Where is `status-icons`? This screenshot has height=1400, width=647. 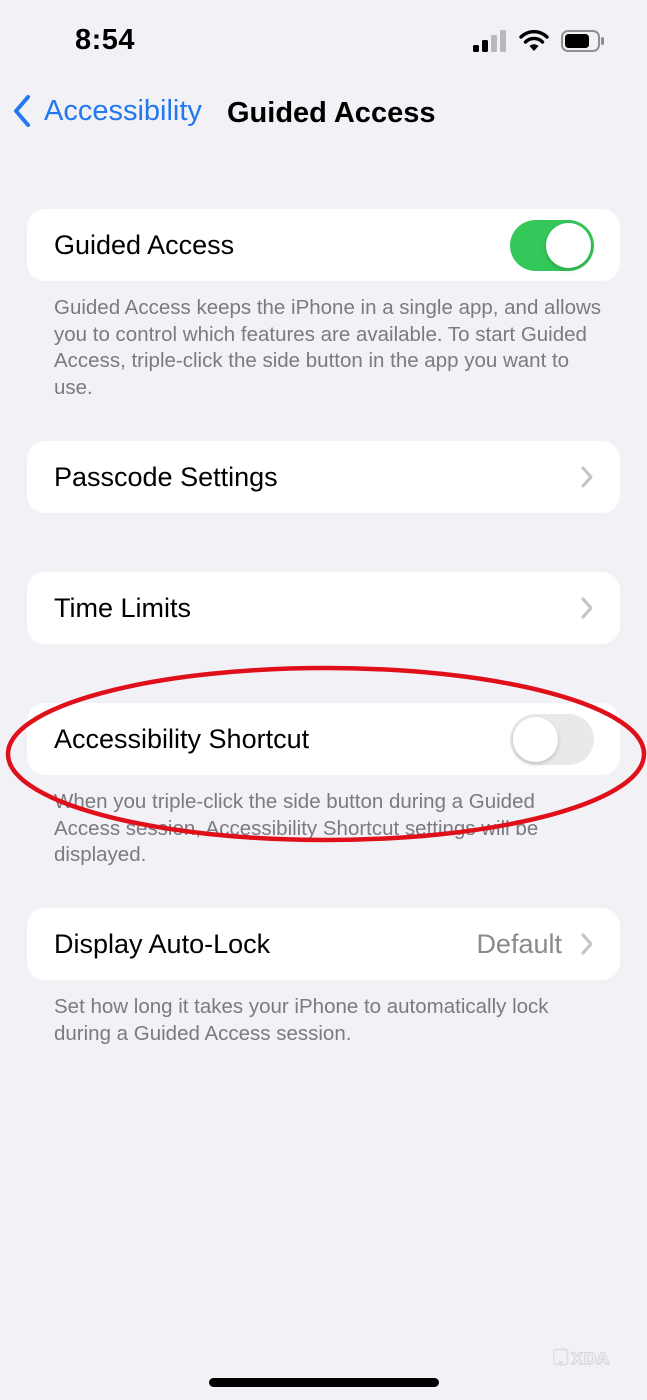 status-icons is located at coordinates (539, 41).